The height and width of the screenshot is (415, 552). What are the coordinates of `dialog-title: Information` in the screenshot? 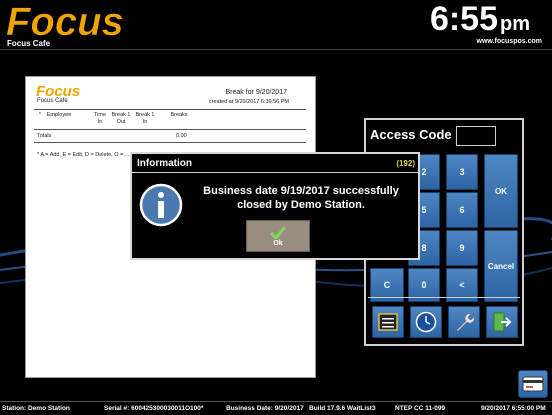 It's located at (164, 163).